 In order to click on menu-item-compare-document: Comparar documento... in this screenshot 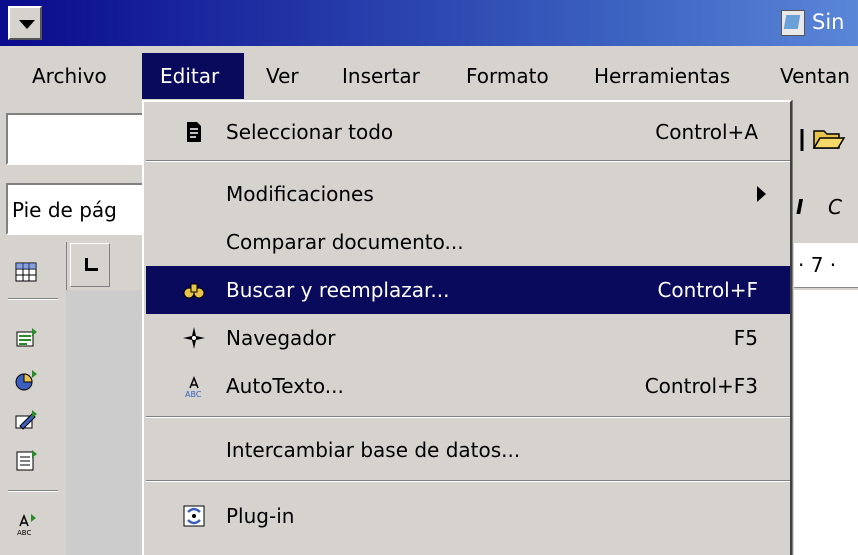, I will do `click(468, 242)`.